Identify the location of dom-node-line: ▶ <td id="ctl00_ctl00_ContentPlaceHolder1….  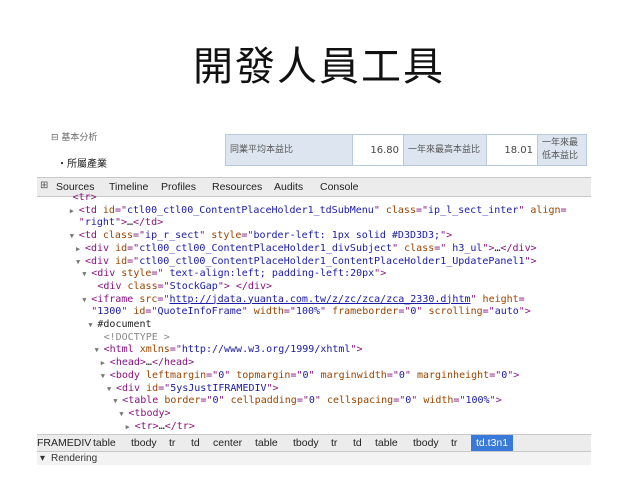
(318, 211).